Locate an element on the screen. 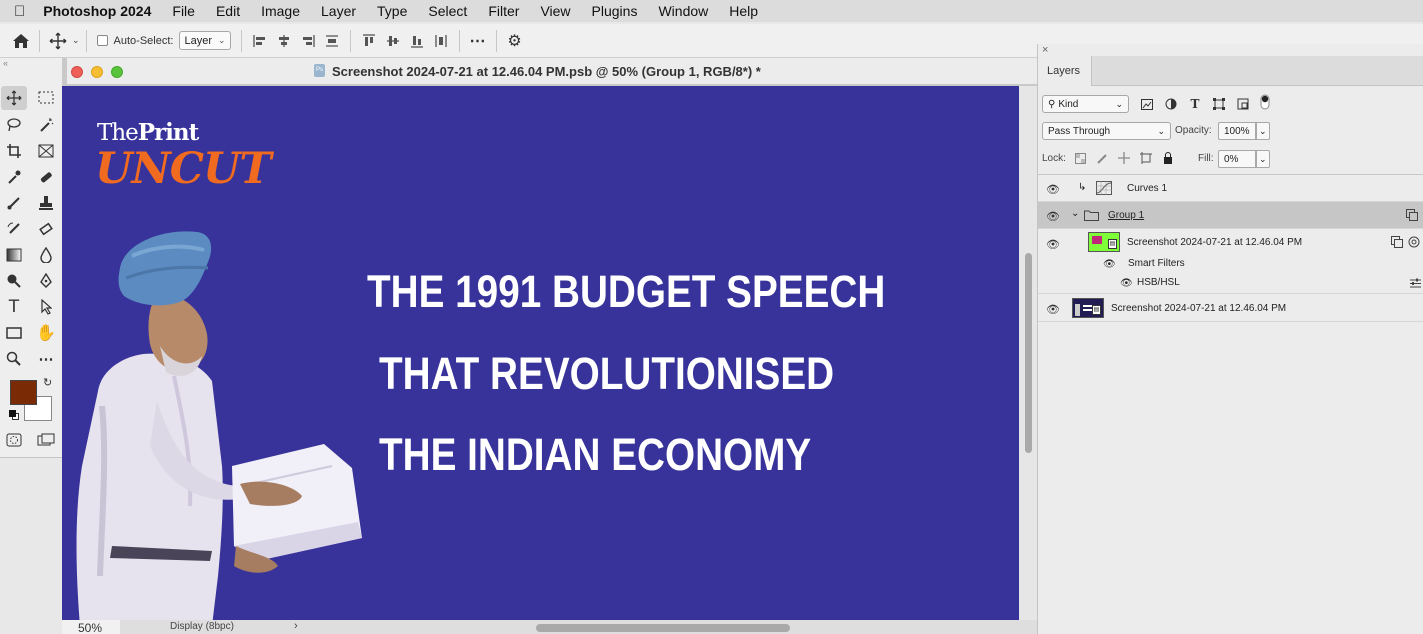 The image size is (1423, 634). menu-filter: Filter is located at coordinates (503, 11).